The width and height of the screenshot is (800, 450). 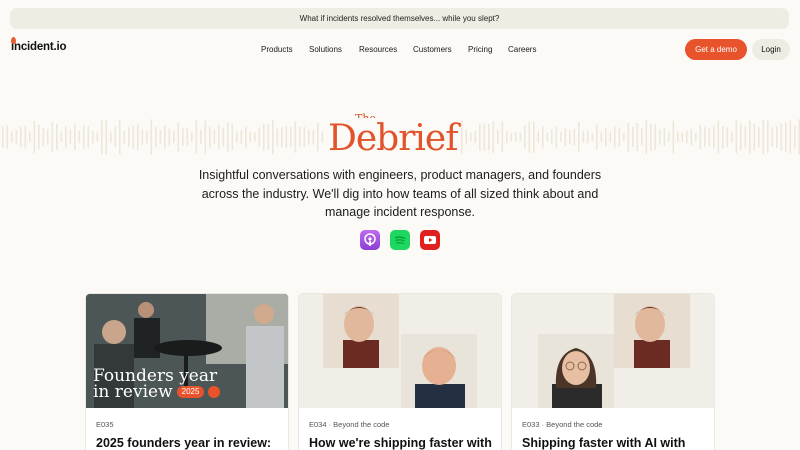 I want to click on logo-text: incident.io, so click(x=39, y=47).